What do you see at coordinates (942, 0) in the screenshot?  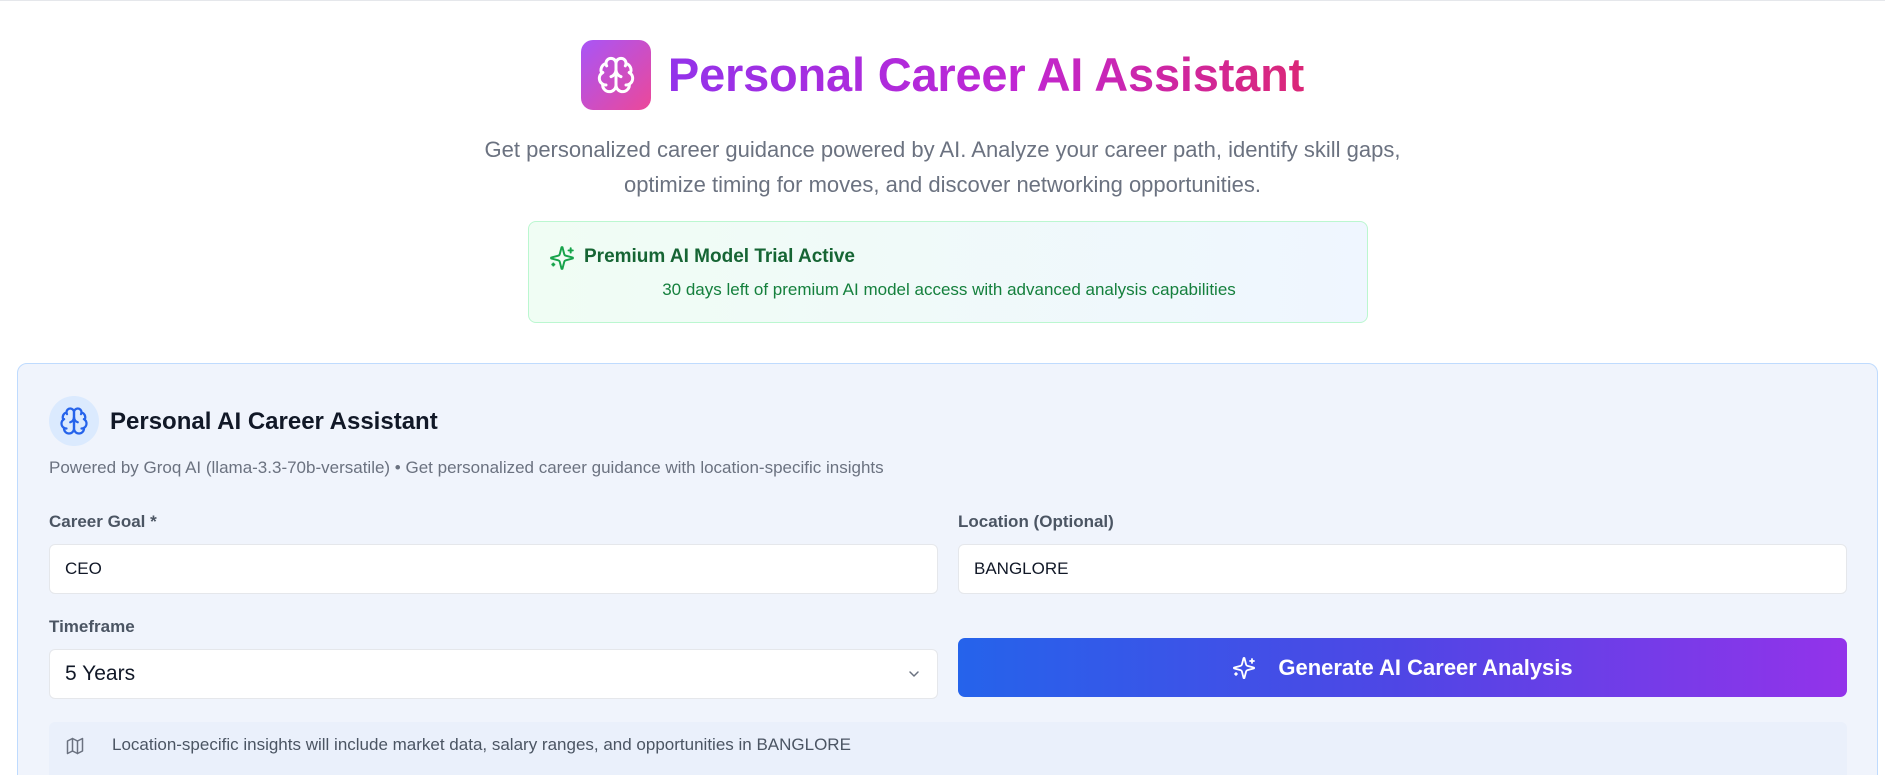 I see `top-divider` at bounding box center [942, 0].